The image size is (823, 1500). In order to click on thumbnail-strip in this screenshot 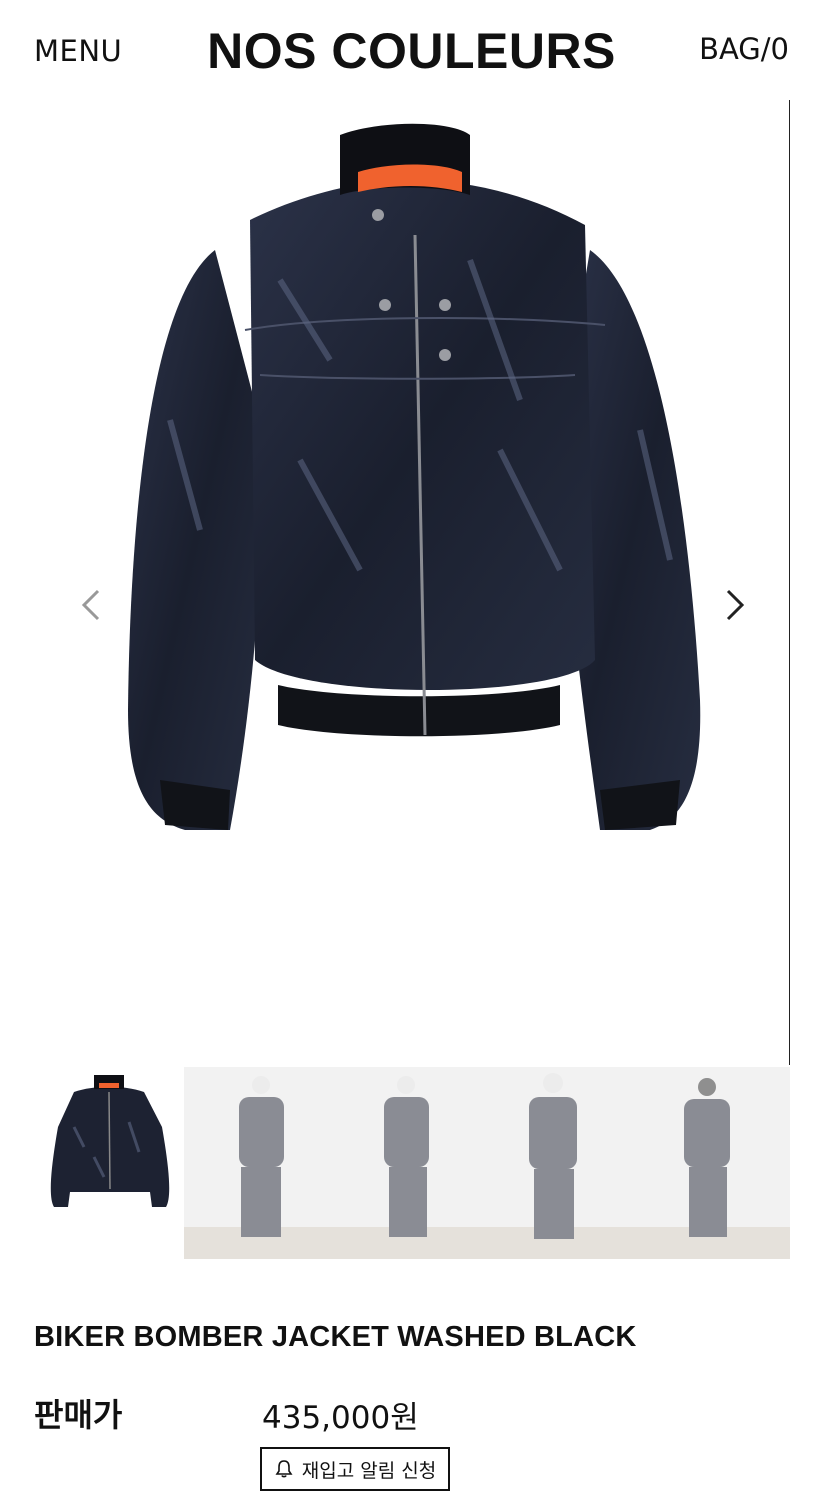, I will do `click(412, 1163)`.